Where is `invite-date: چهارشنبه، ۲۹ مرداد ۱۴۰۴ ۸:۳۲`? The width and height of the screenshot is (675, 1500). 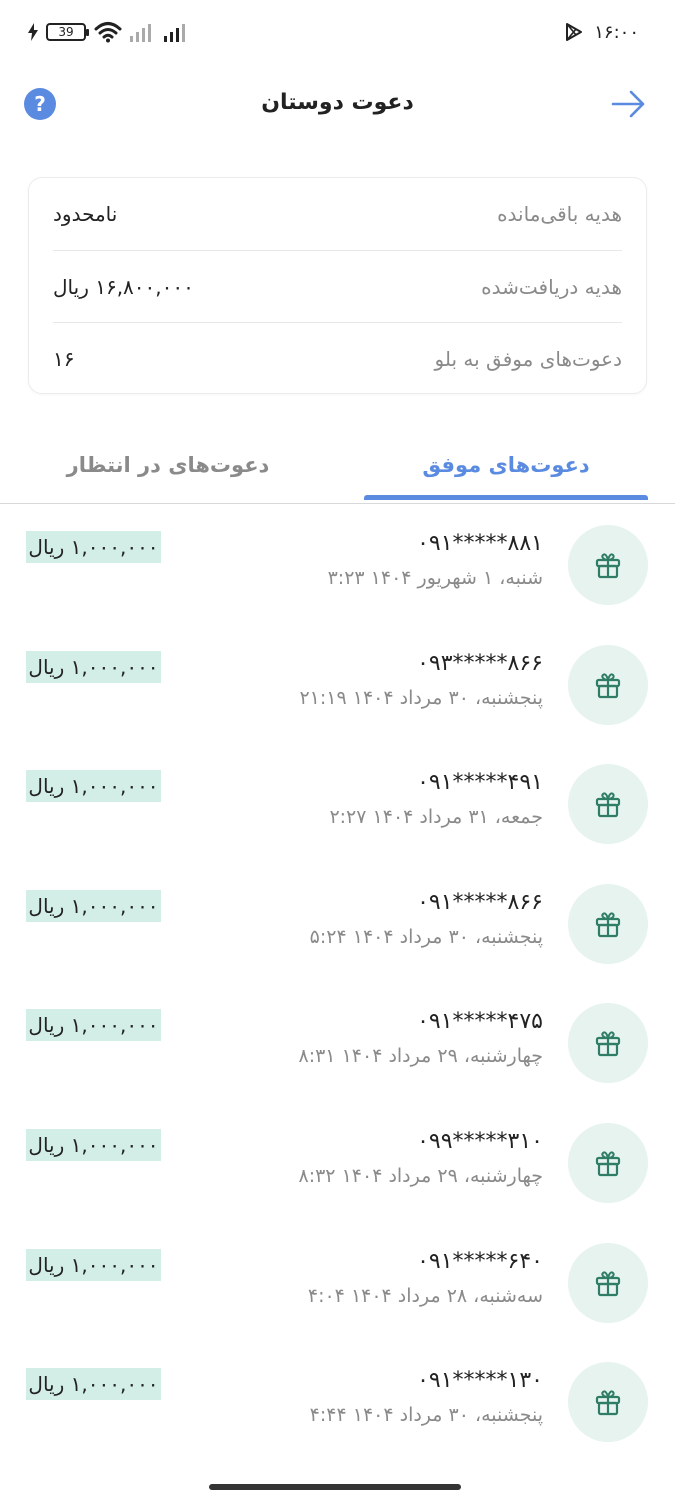
invite-date: چهارشنبه، ۲۹ مرداد ۱۴۰۴ ۸:۳۲ is located at coordinates (421, 1175).